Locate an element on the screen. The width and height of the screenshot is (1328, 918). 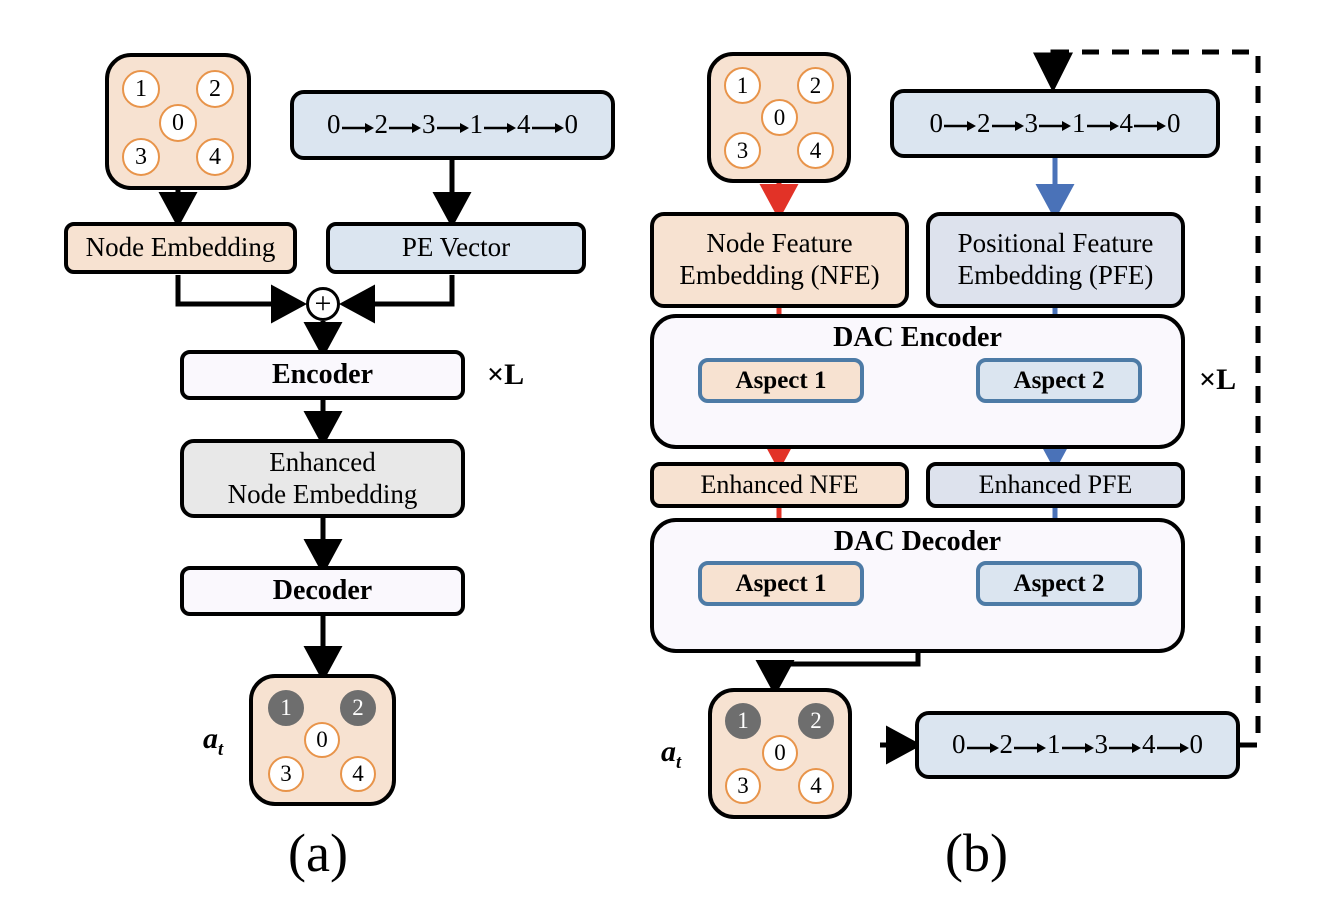
node-embedding-label: Node Embedding is located at coordinates (180, 247).